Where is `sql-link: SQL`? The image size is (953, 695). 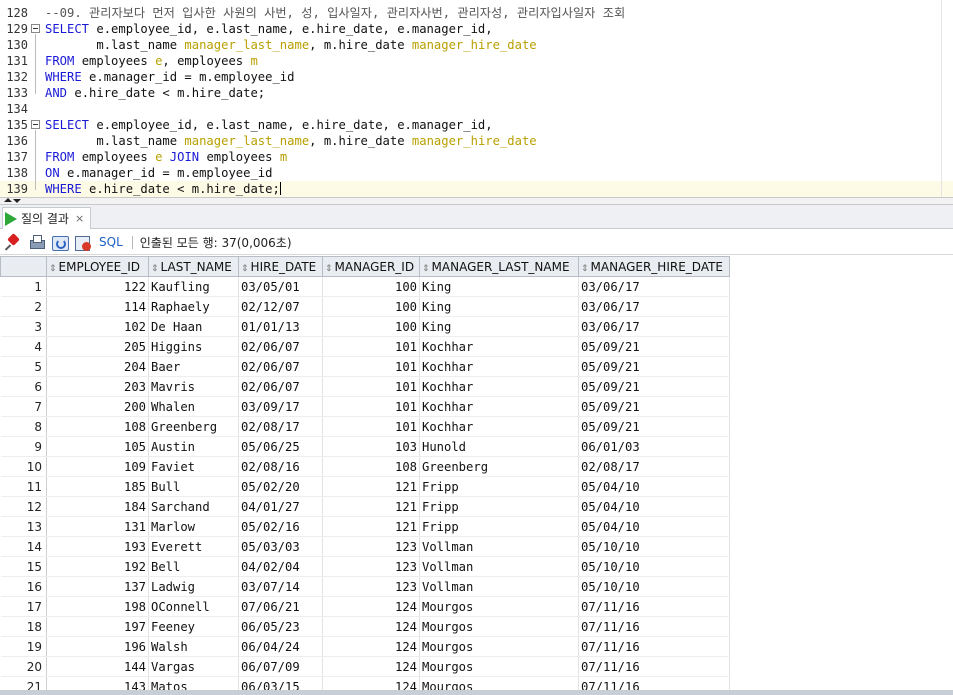
sql-link: SQL is located at coordinates (111, 242).